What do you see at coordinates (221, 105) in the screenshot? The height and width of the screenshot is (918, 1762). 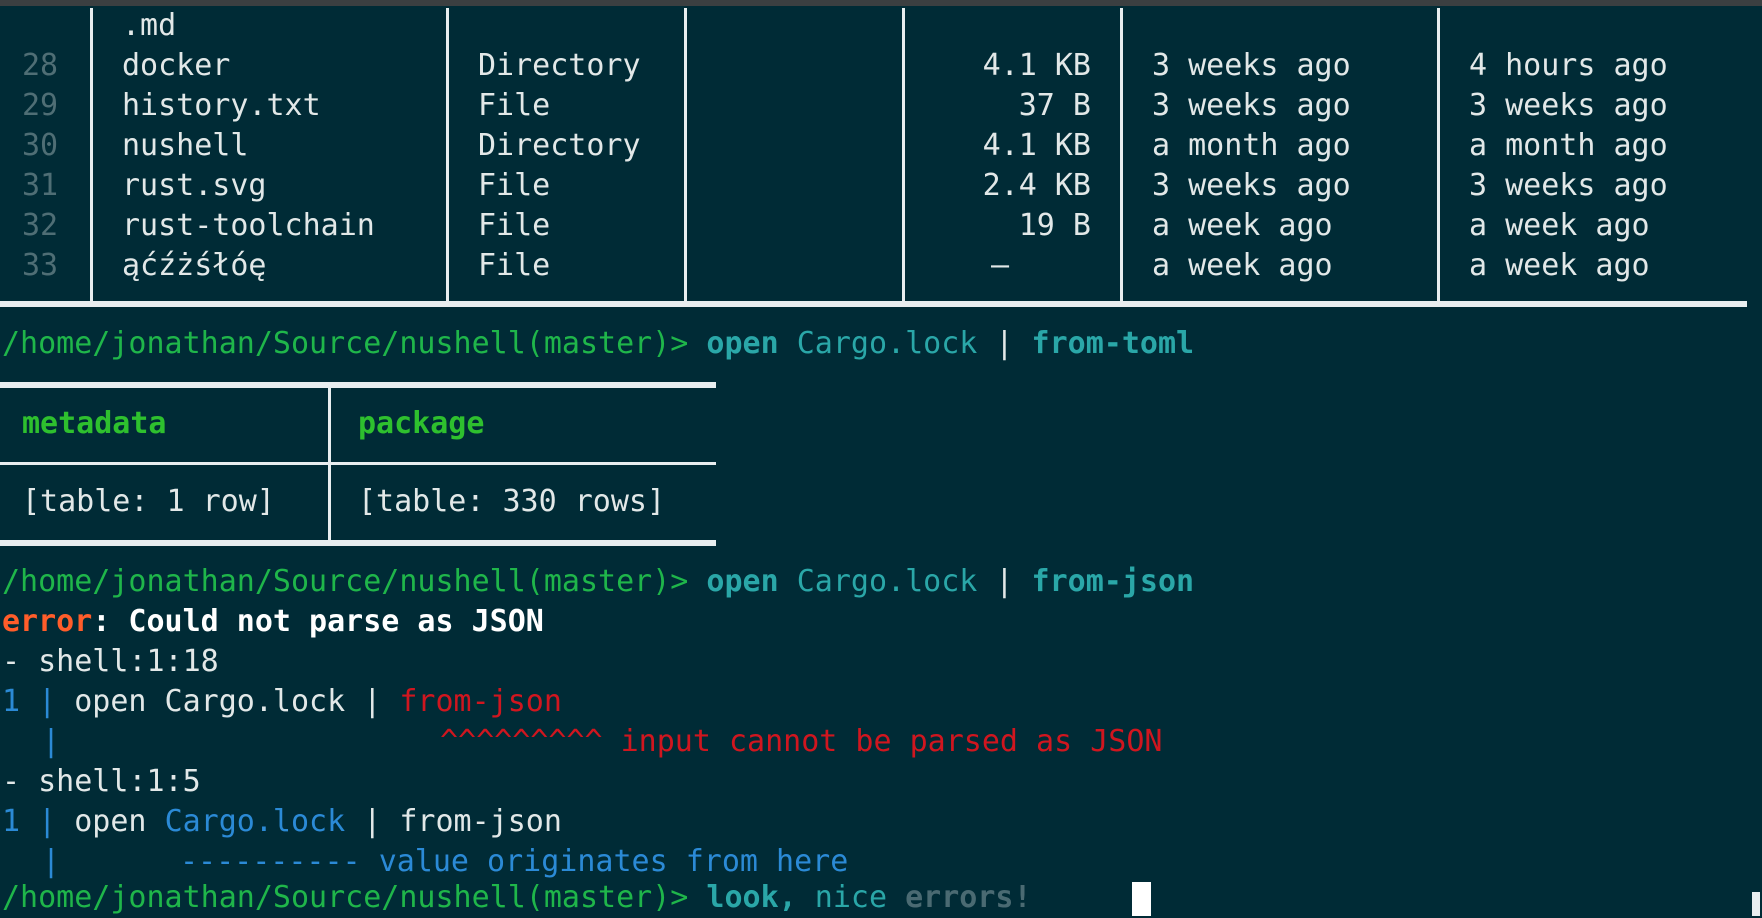 I see `row-name: history.txt` at bounding box center [221, 105].